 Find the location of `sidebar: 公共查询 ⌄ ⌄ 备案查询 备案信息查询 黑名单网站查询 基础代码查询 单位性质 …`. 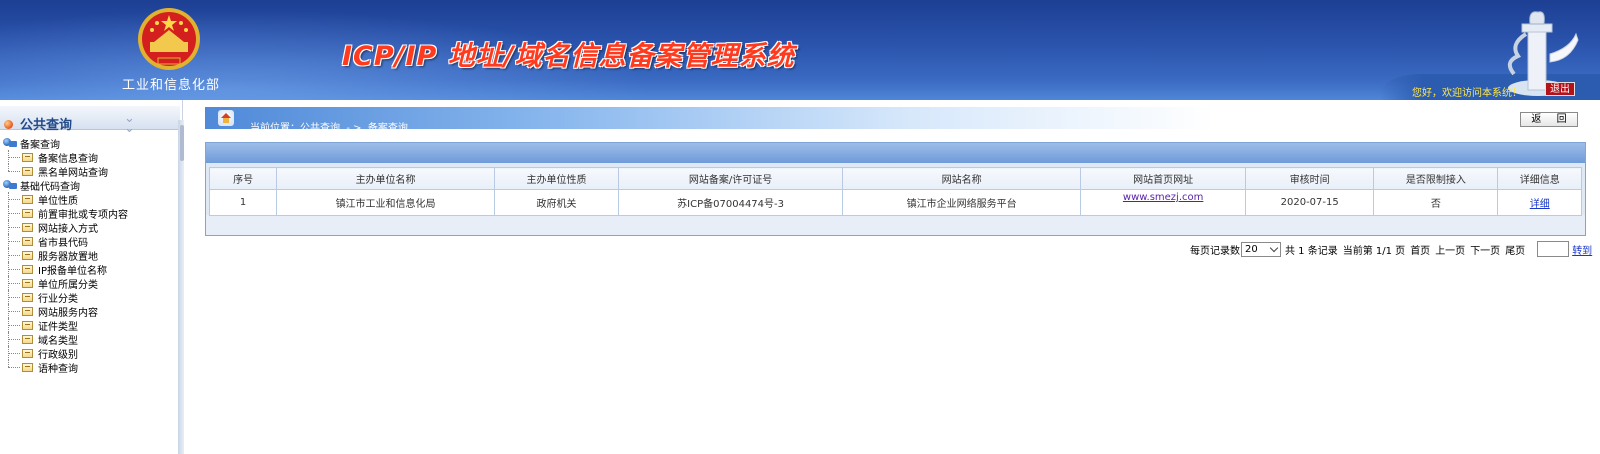

sidebar: 公共查询 ⌄ ⌄ 备案查询 备案信息查询 黑名单网站查询 基础代码查询 单位性质 … is located at coordinates (91, 277).